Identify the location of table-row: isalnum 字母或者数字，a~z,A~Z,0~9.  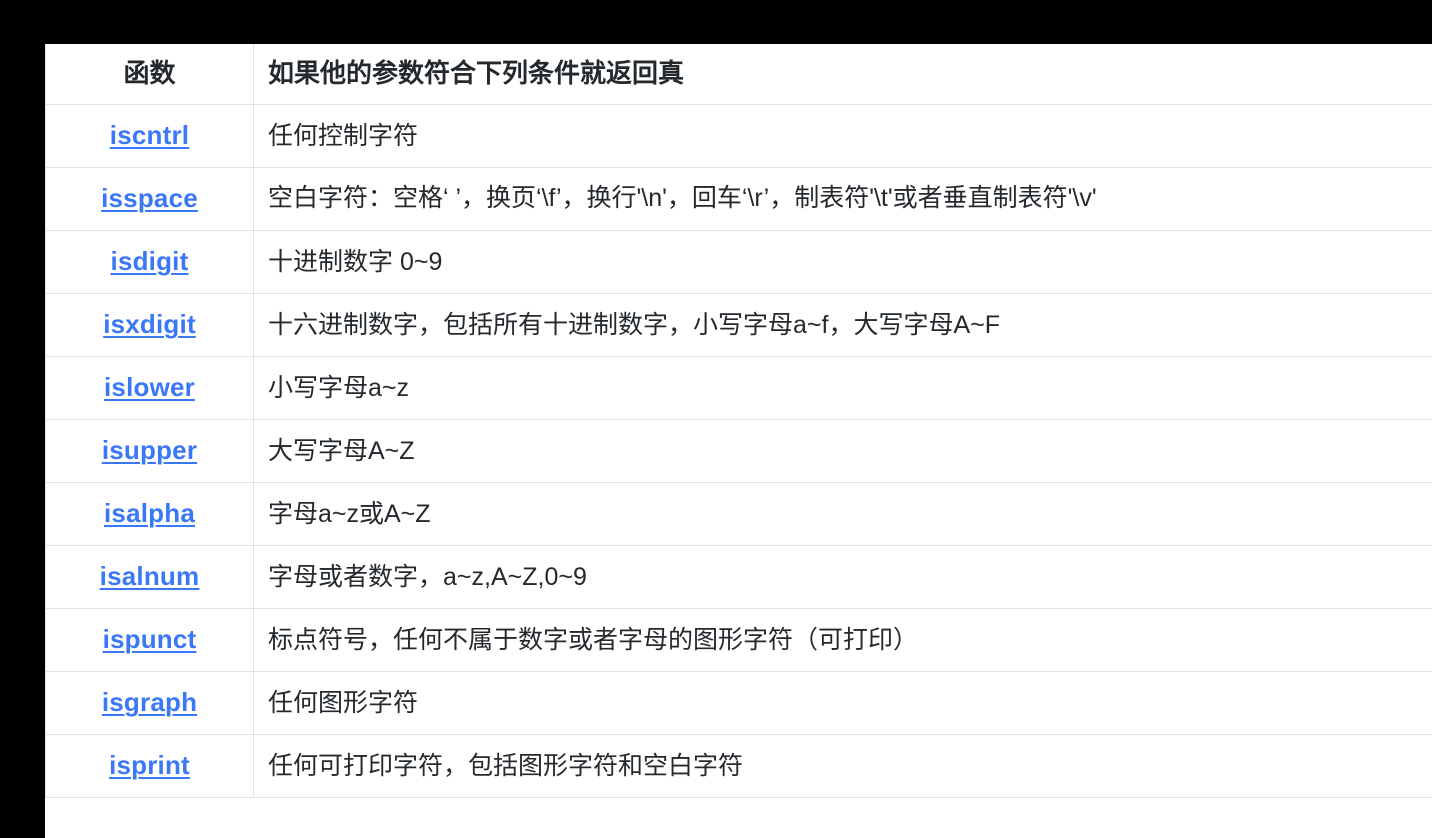
(738, 577).